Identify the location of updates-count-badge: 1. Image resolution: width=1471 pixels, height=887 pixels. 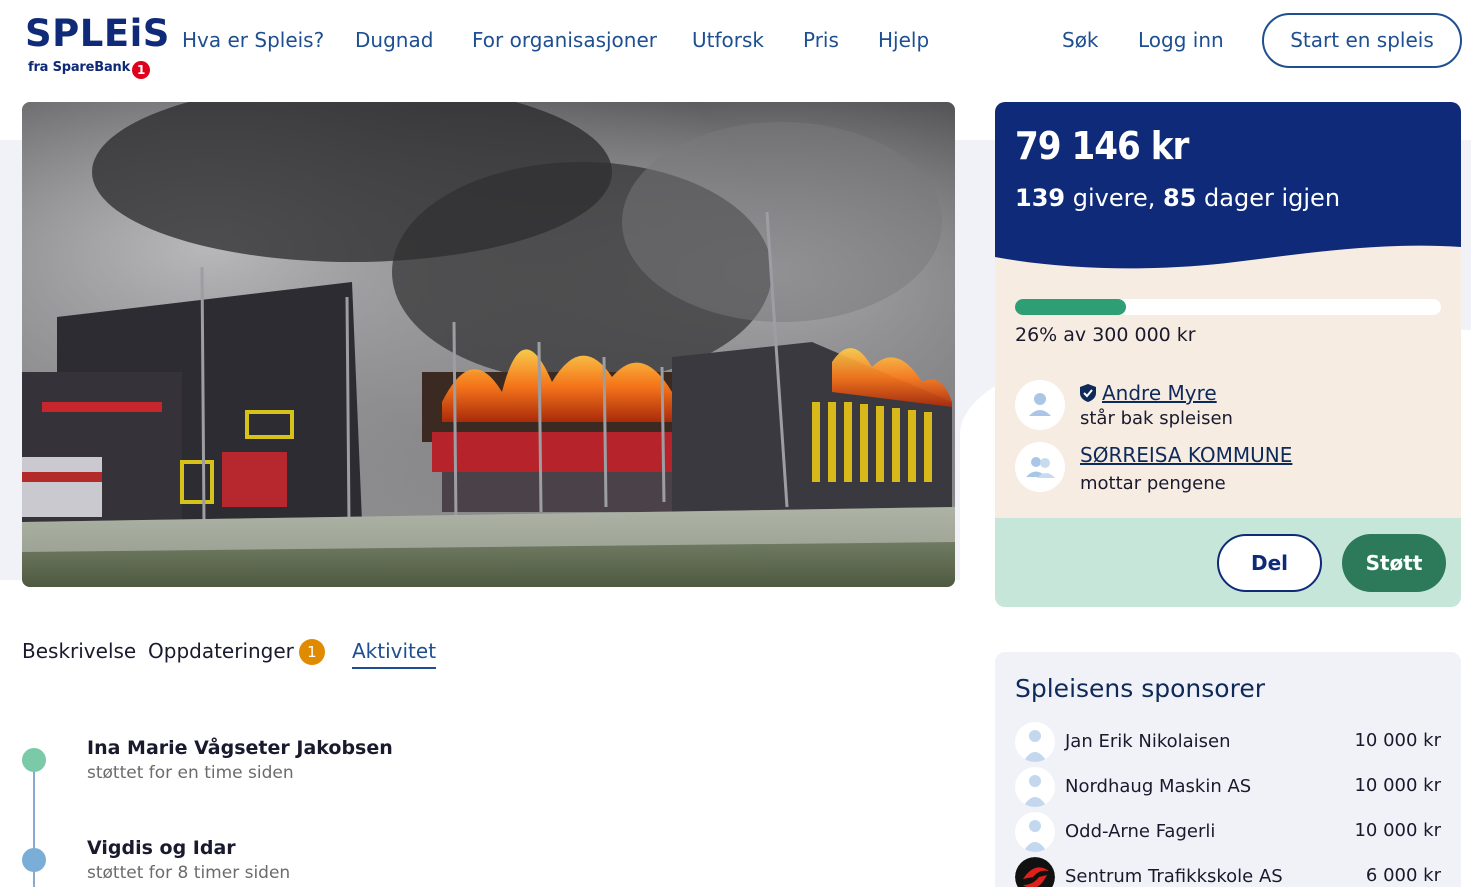
(311, 652).